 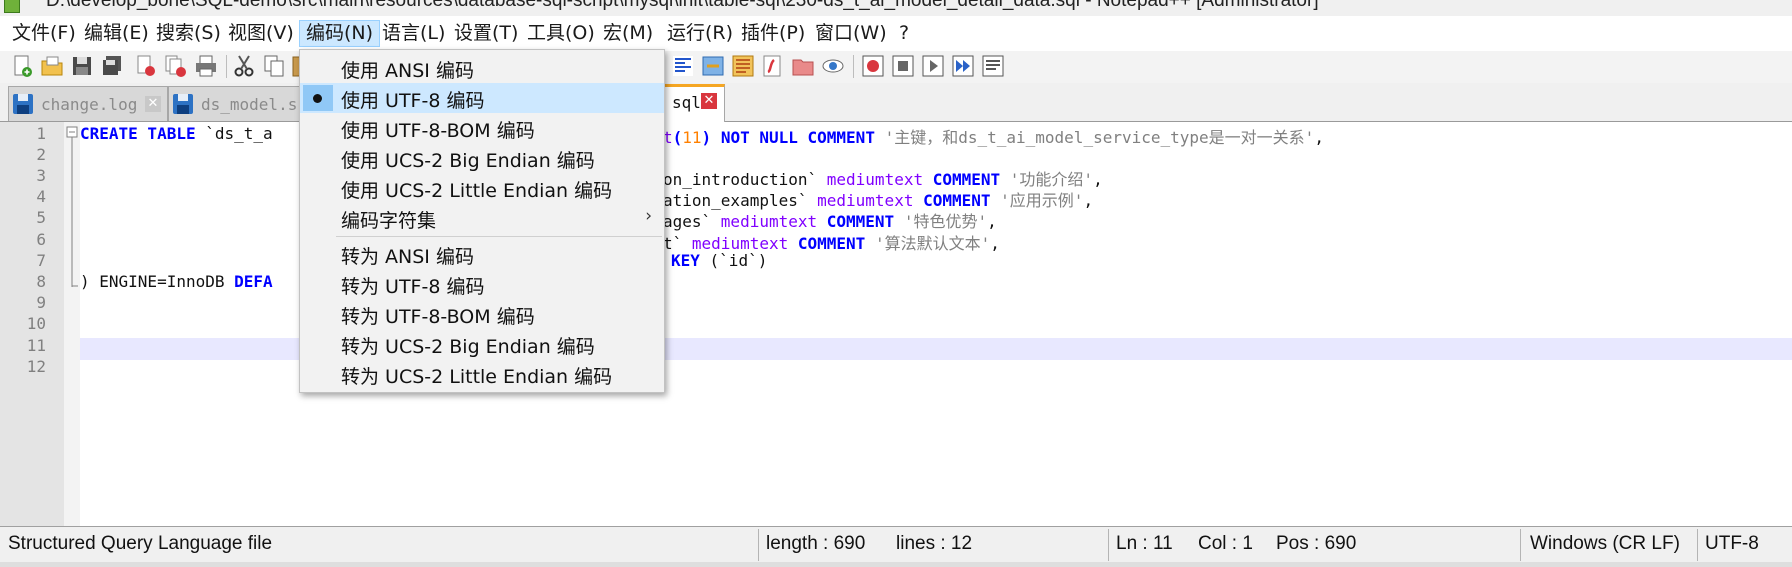 What do you see at coordinates (1144, 543) in the screenshot?
I see `status-line-number: Ln : 11` at bounding box center [1144, 543].